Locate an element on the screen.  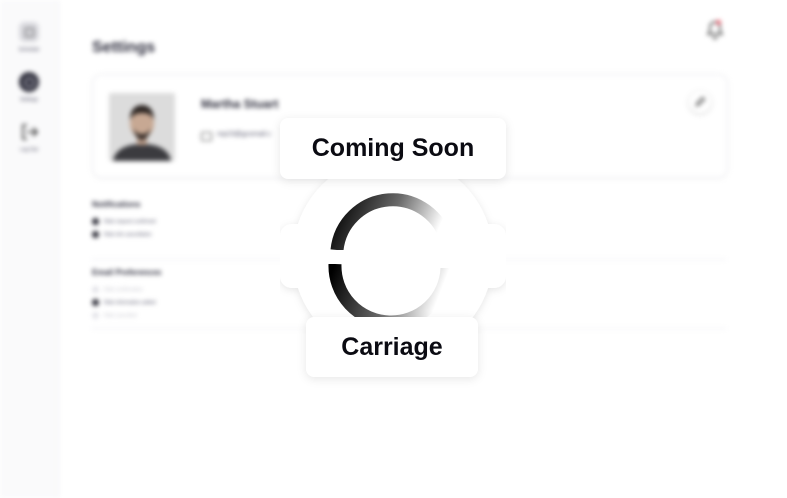
pencil-icon is located at coordinates (700, 102).